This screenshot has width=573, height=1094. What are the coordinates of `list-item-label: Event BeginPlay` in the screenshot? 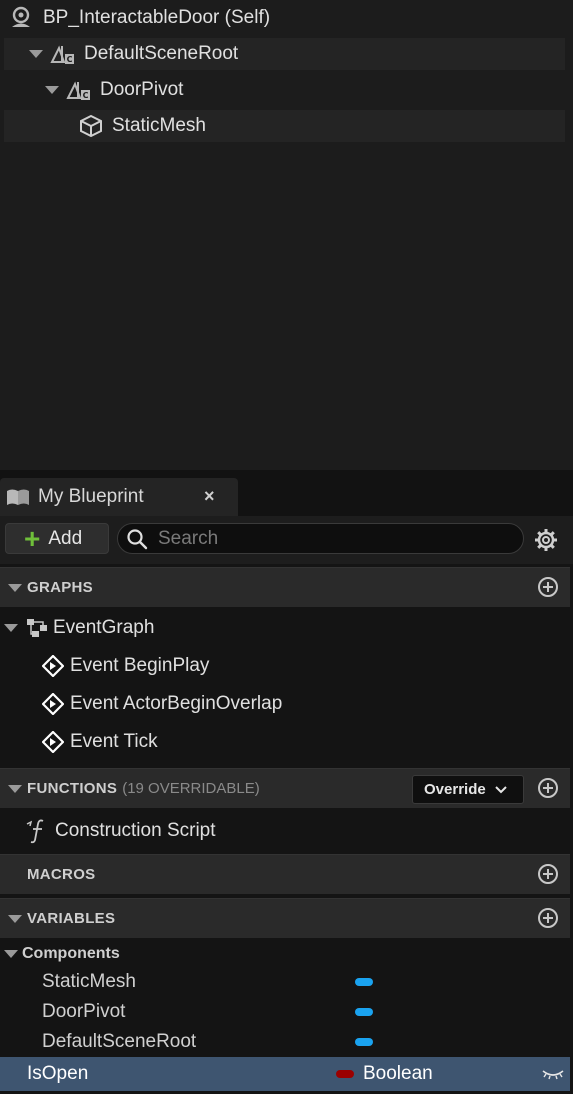 It's located at (140, 665).